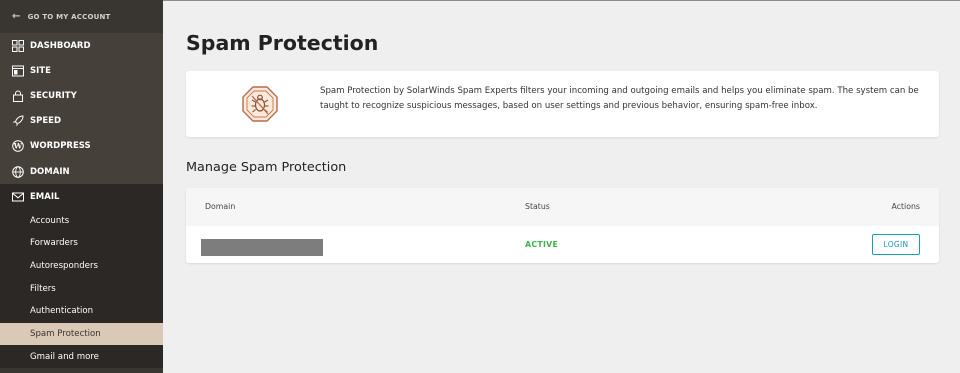 The height and width of the screenshot is (373, 960). Describe the element at coordinates (81, 197) in the screenshot. I see `sidebar-item-email: EMAIL` at that location.